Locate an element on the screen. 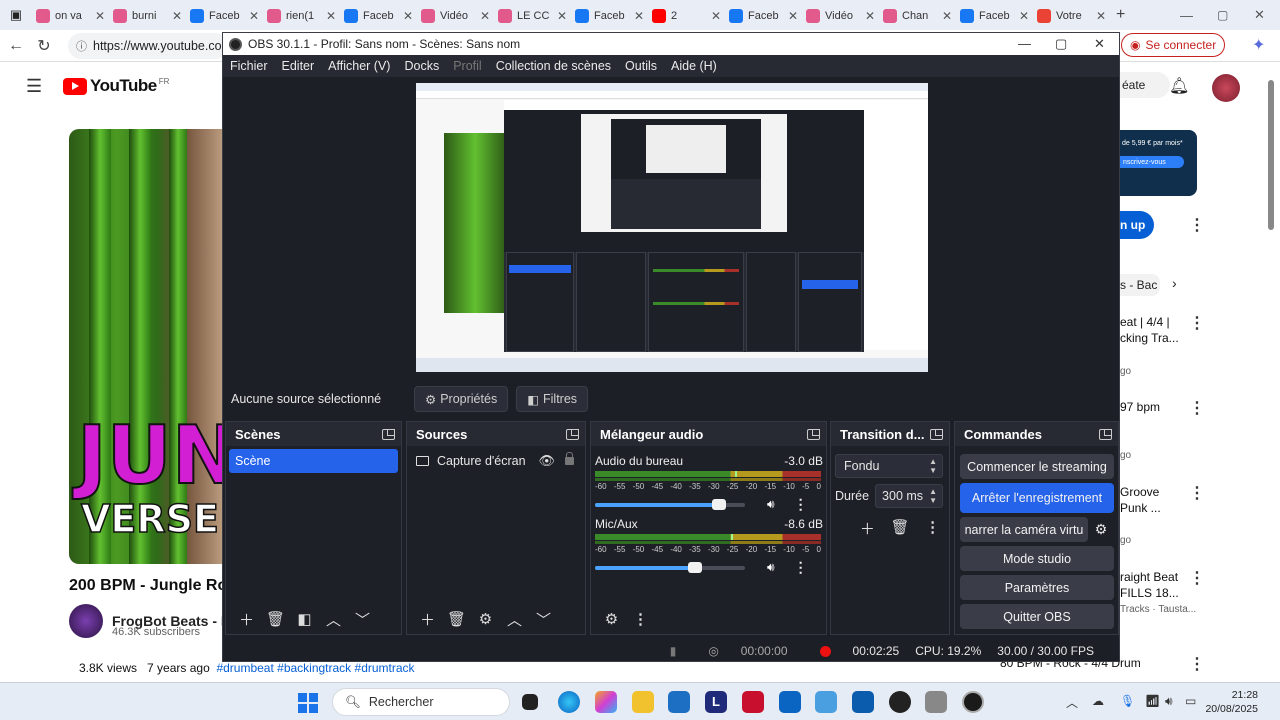 Image resolution: width=1280 pixels, height=720 pixels. obs-minimize-icon: — is located at coordinates (1024, 43).